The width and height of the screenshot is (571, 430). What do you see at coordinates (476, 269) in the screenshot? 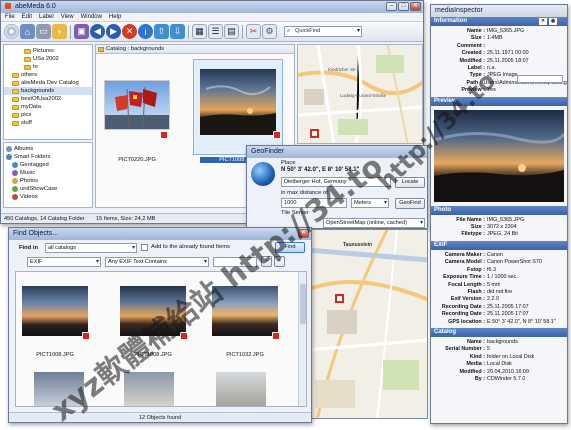
I see `property-key: Fstop :` at bounding box center [476, 269].